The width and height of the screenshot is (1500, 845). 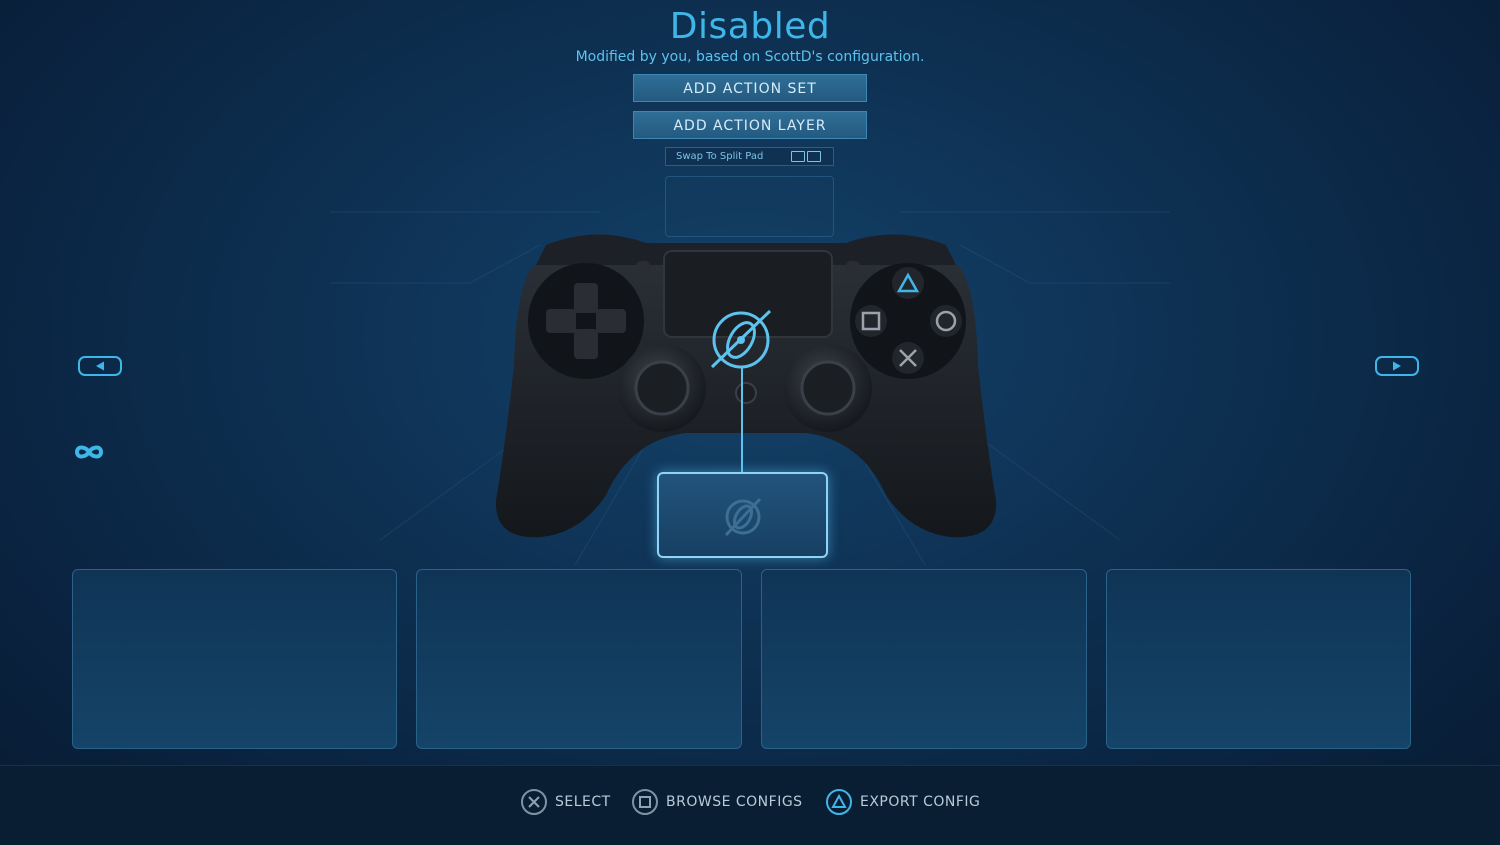 I want to click on gyro-binding-slot, so click(x=742, y=515).